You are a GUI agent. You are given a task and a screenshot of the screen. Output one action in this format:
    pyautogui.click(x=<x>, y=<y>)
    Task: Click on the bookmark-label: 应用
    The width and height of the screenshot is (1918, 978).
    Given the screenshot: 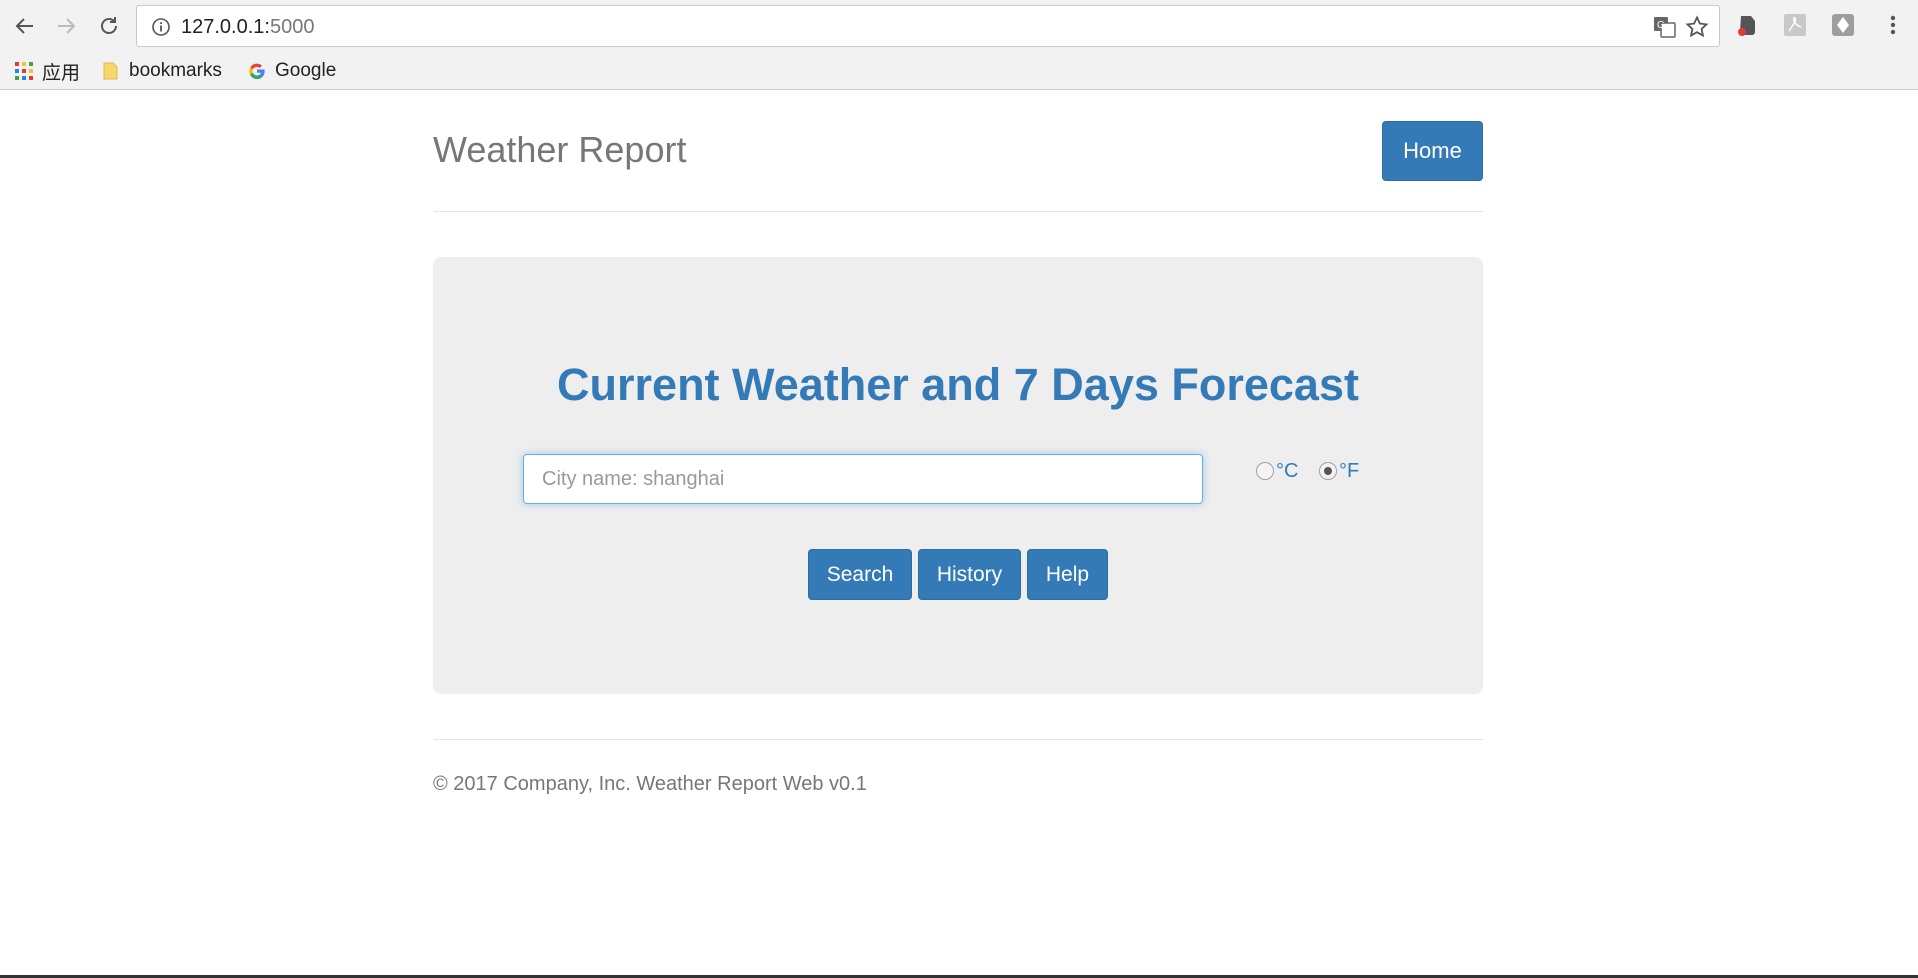 What is the action you would take?
    pyautogui.click(x=61, y=73)
    